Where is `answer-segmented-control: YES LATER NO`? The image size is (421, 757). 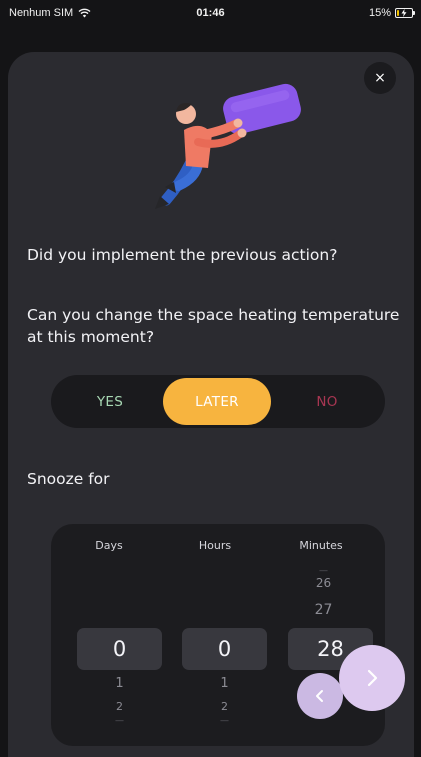 answer-segmented-control: YES LATER NO is located at coordinates (218, 401).